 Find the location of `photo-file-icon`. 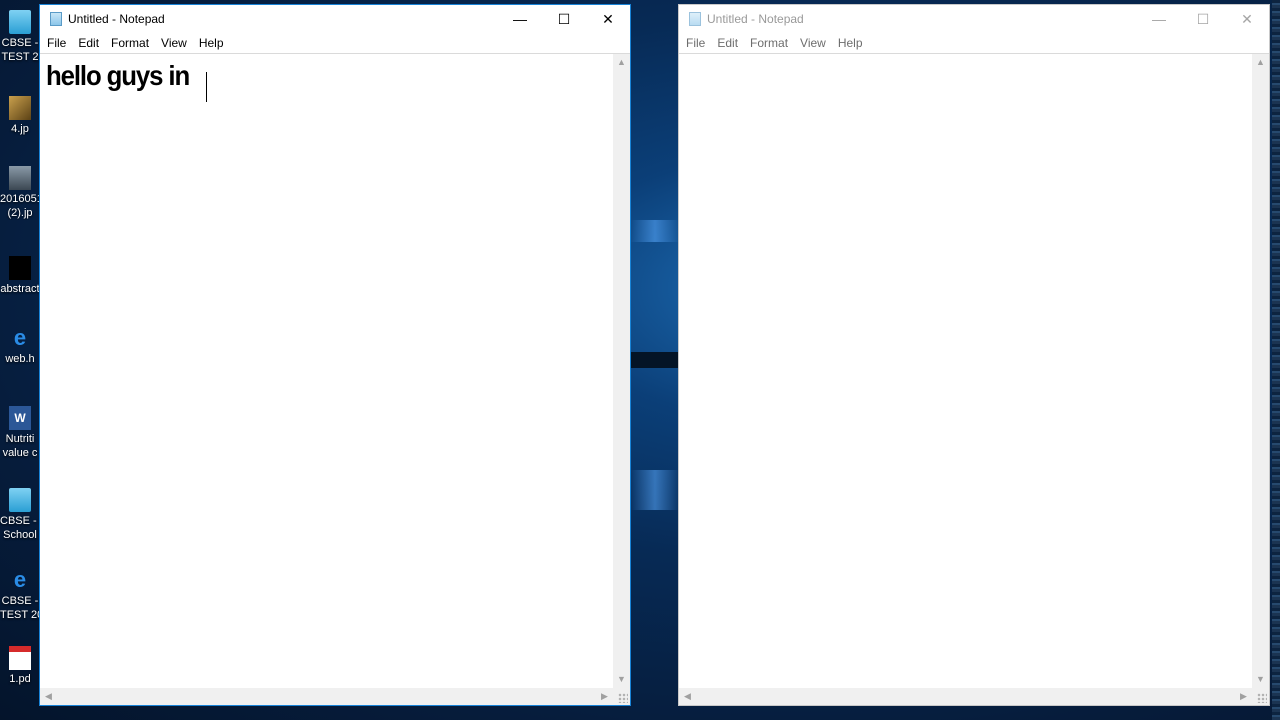

photo-file-icon is located at coordinates (20, 178).